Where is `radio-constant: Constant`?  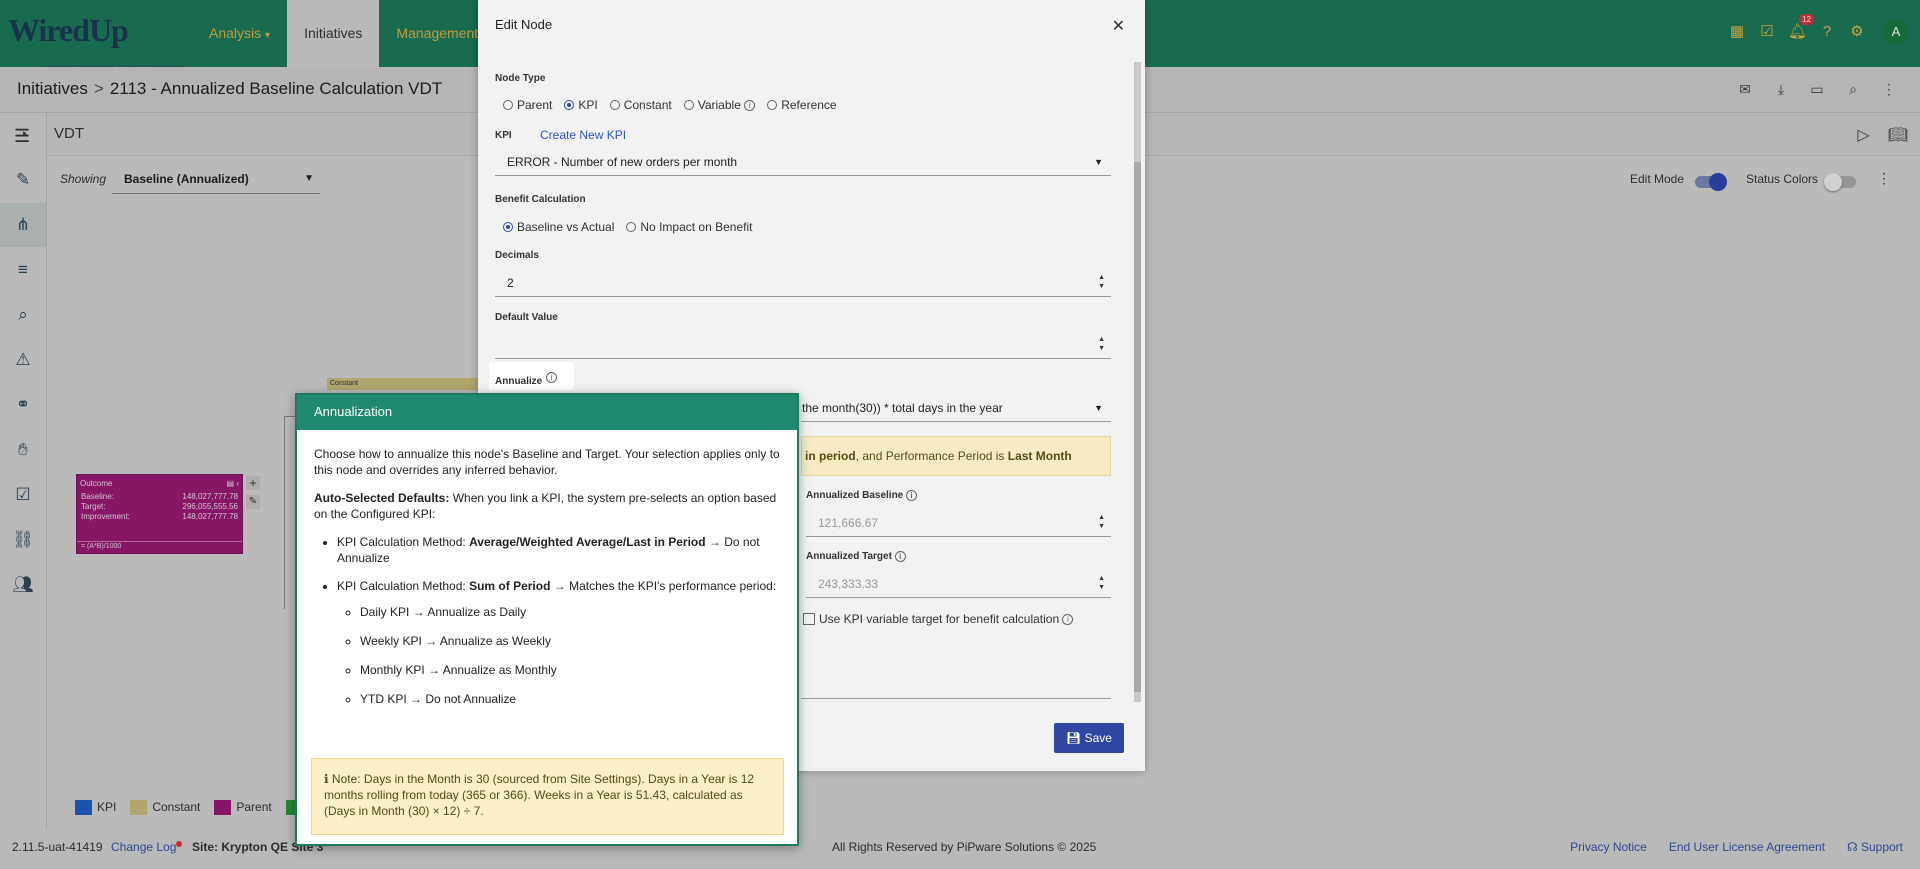 radio-constant: Constant is located at coordinates (640, 105).